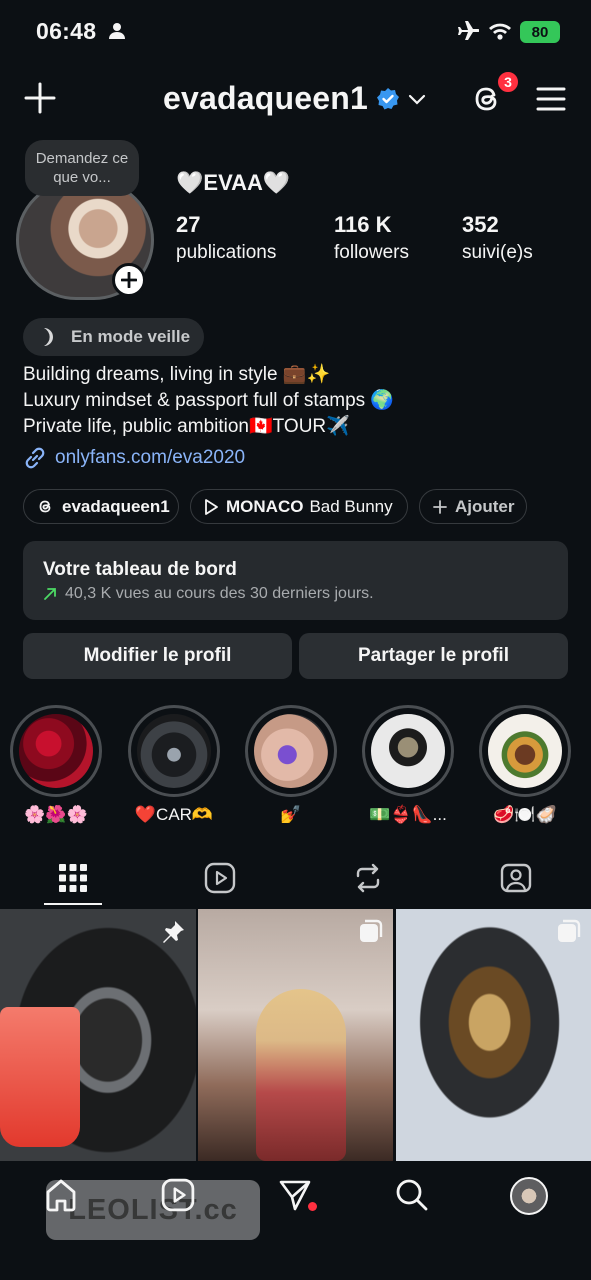 This screenshot has width=591, height=1280. I want to click on watermark-logo: LEOLIST.cc, so click(153, 1210).